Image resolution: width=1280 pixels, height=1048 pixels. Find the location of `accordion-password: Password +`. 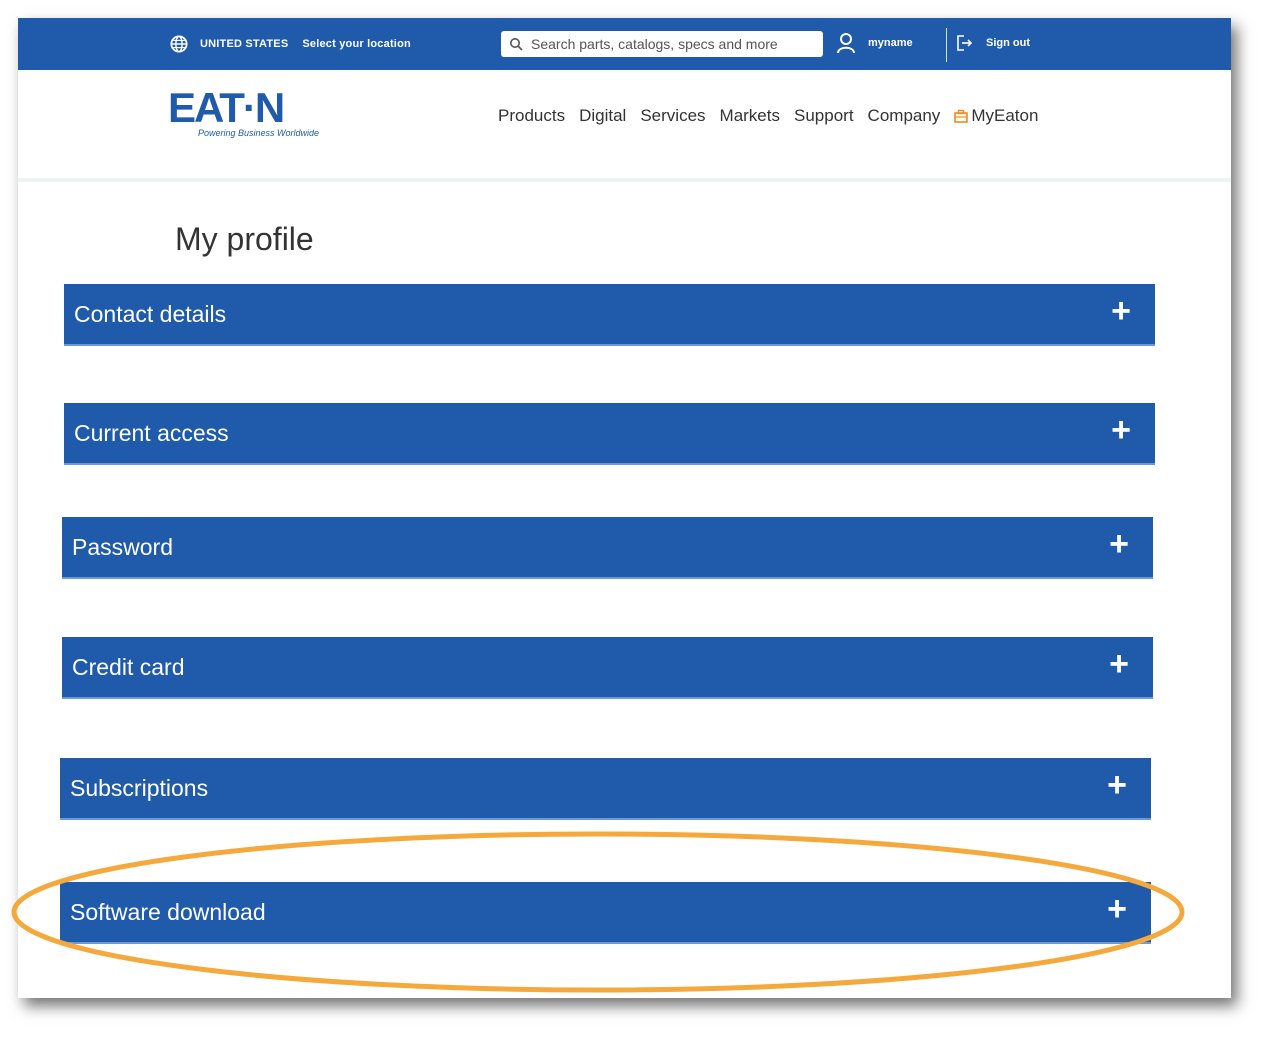

accordion-password: Password + is located at coordinates (607, 547).